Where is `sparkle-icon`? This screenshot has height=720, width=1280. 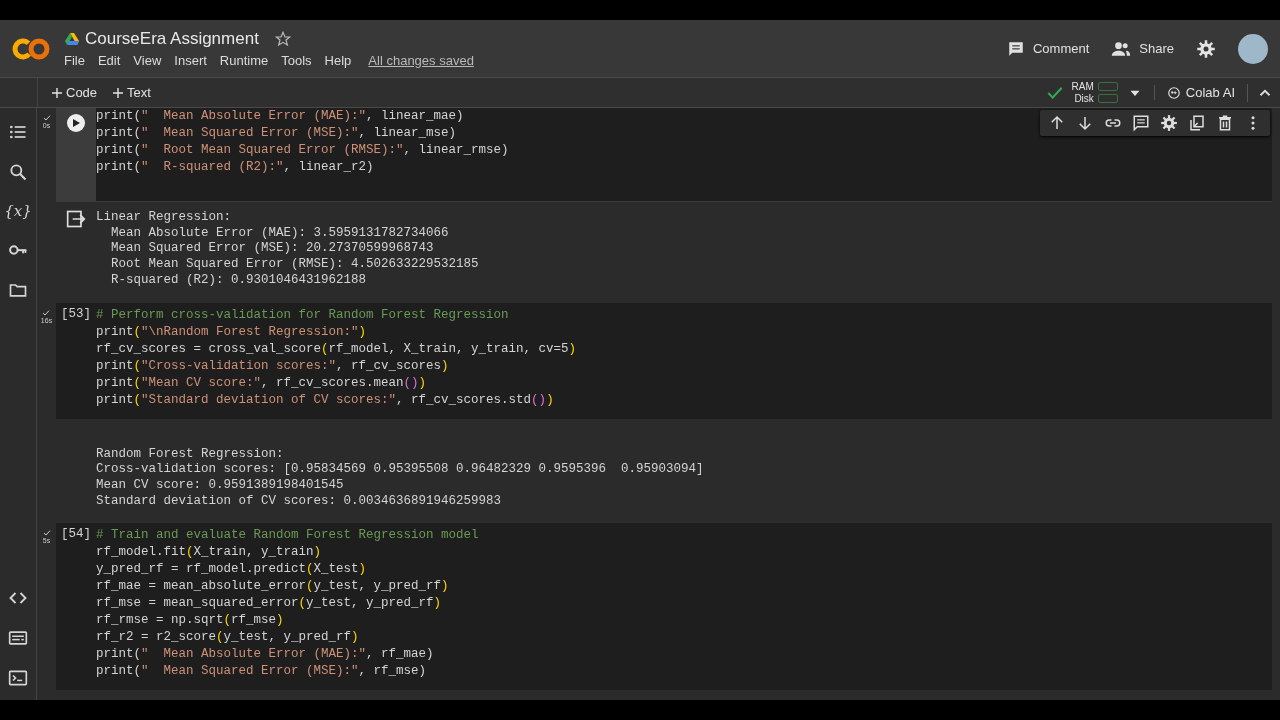 sparkle-icon is located at coordinates (1173, 92).